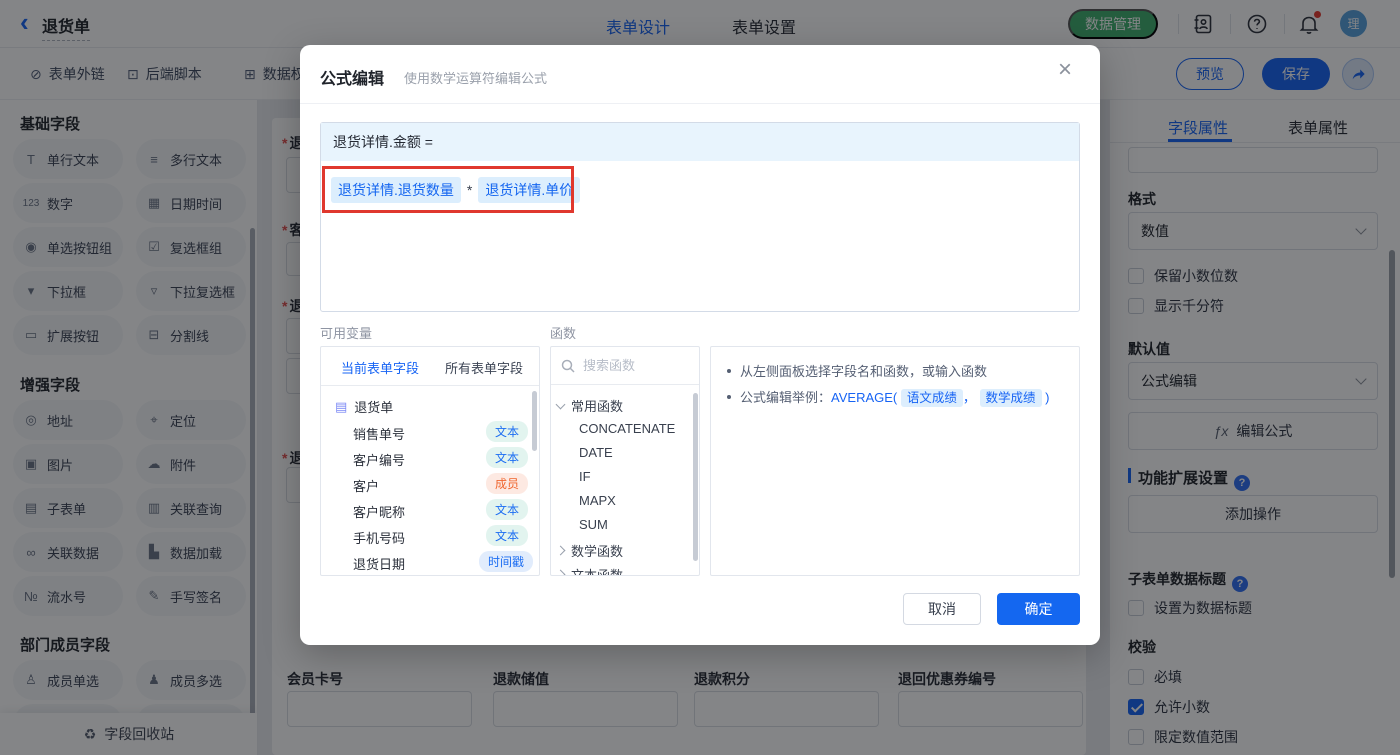 The image size is (1400, 755). Describe the element at coordinates (857, 370) in the screenshot. I see `help-line-1: 从左侧面板选择字段名和函数，或输入函数` at that location.